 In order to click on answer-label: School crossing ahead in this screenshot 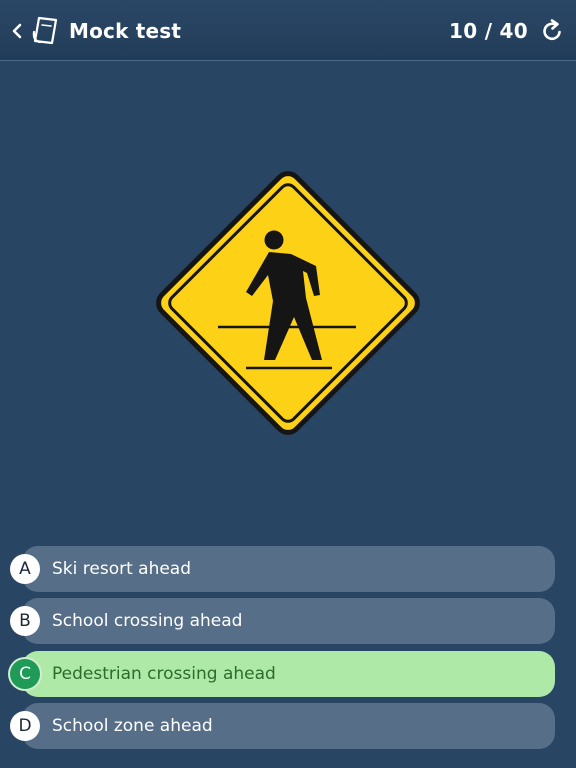, I will do `click(147, 621)`.